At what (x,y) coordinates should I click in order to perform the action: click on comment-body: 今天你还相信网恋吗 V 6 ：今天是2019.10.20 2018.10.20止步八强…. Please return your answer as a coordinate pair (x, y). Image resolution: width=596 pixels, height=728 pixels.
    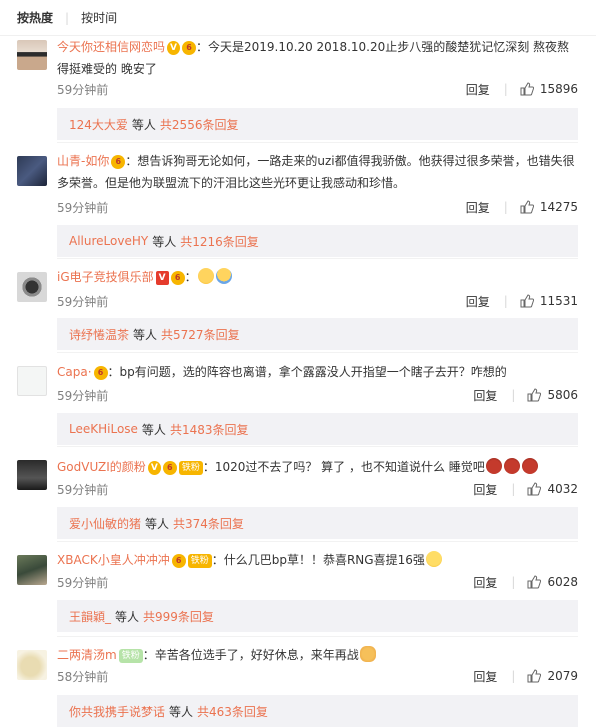
    Looking at the image, I should click on (317, 58).